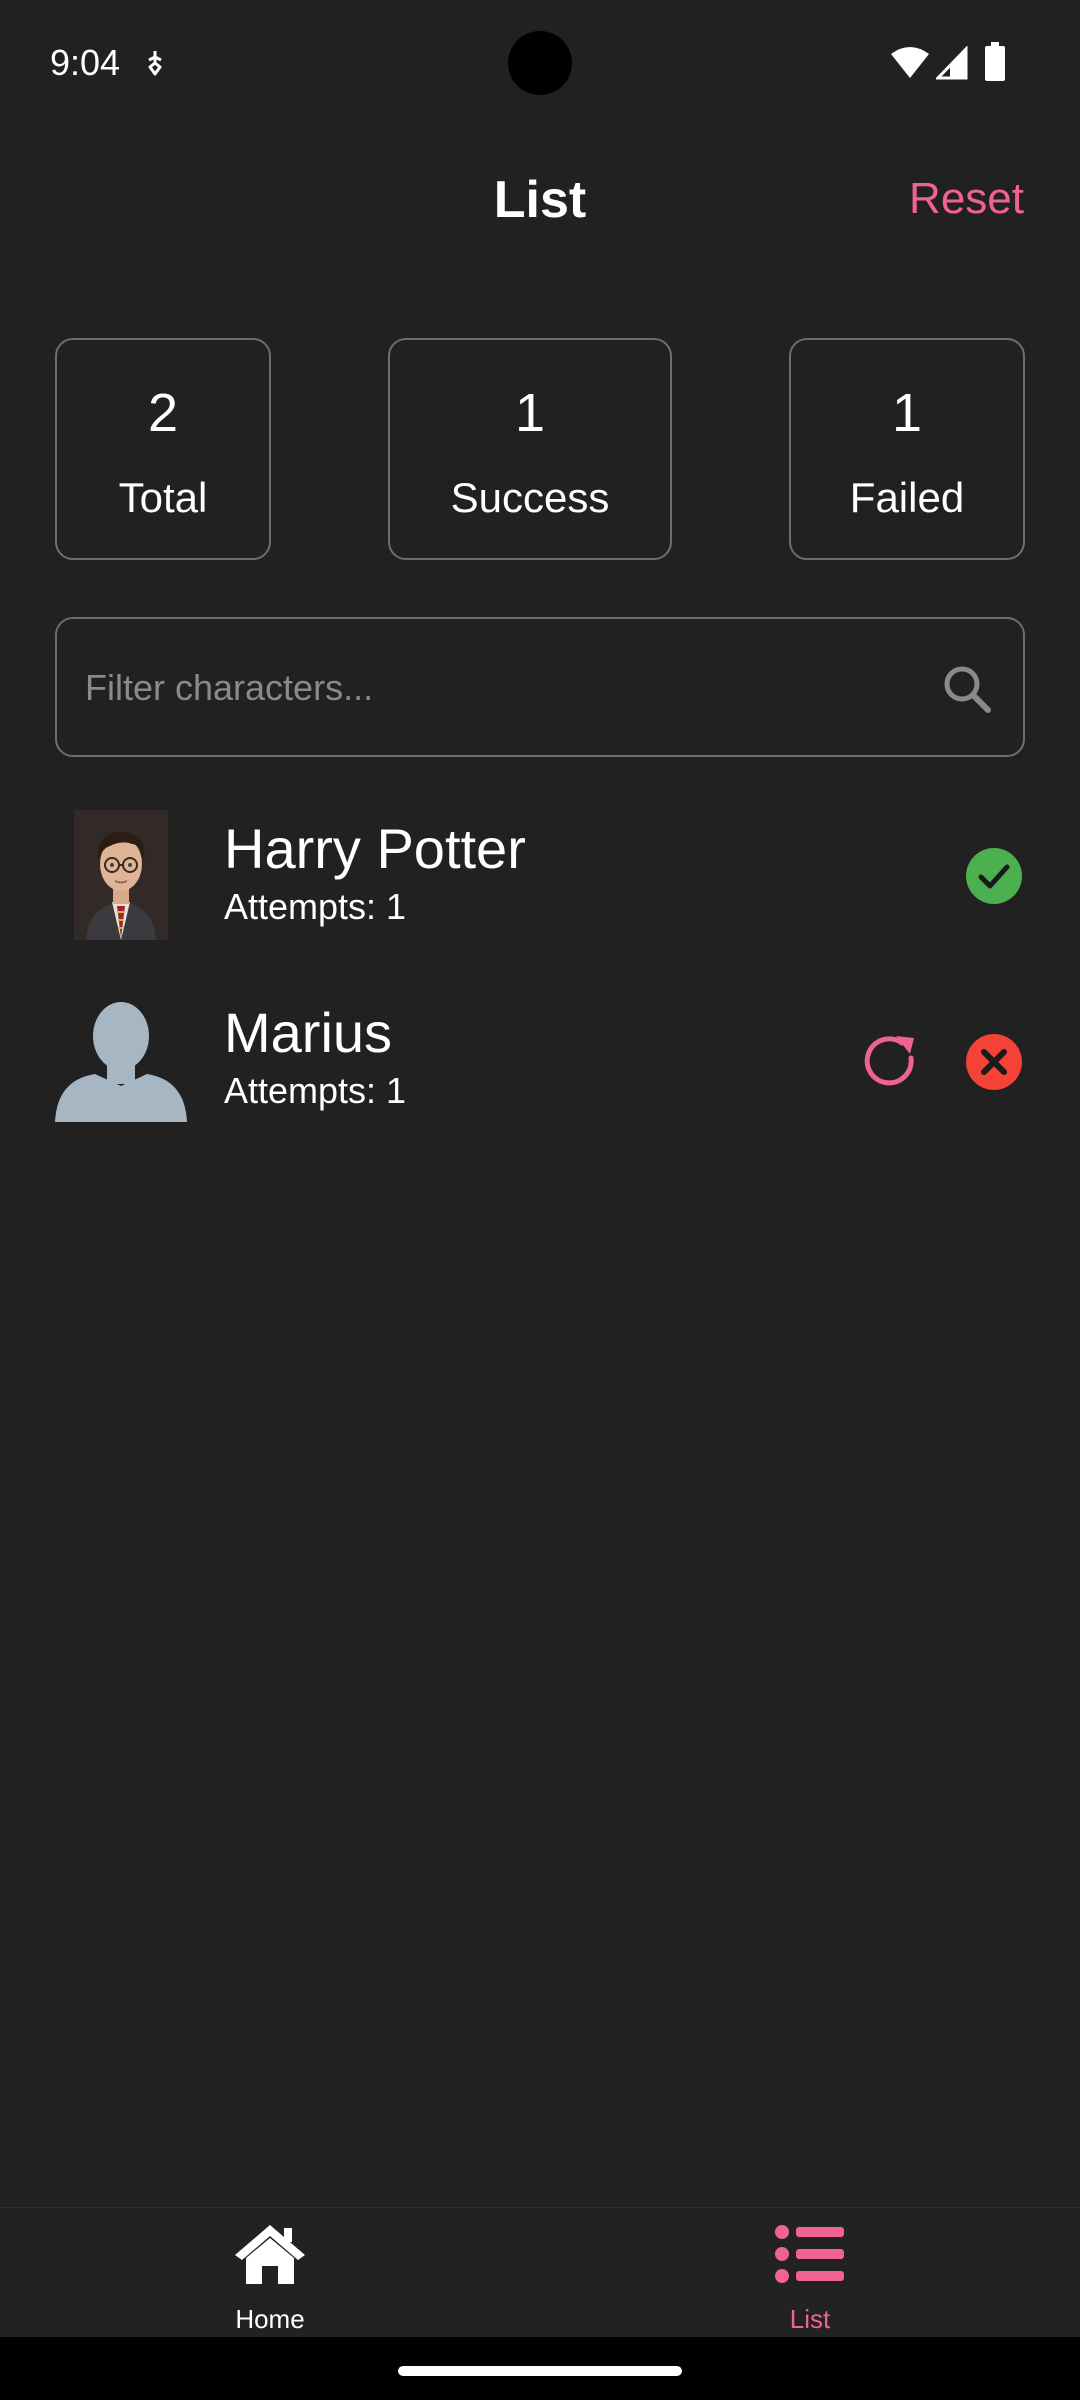 The height and width of the screenshot is (2400, 1080). What do you see at coordinates (530, 449) in the screenshot?
I see `stat-card-success: 1 Success` at bounding box center [530, 449].